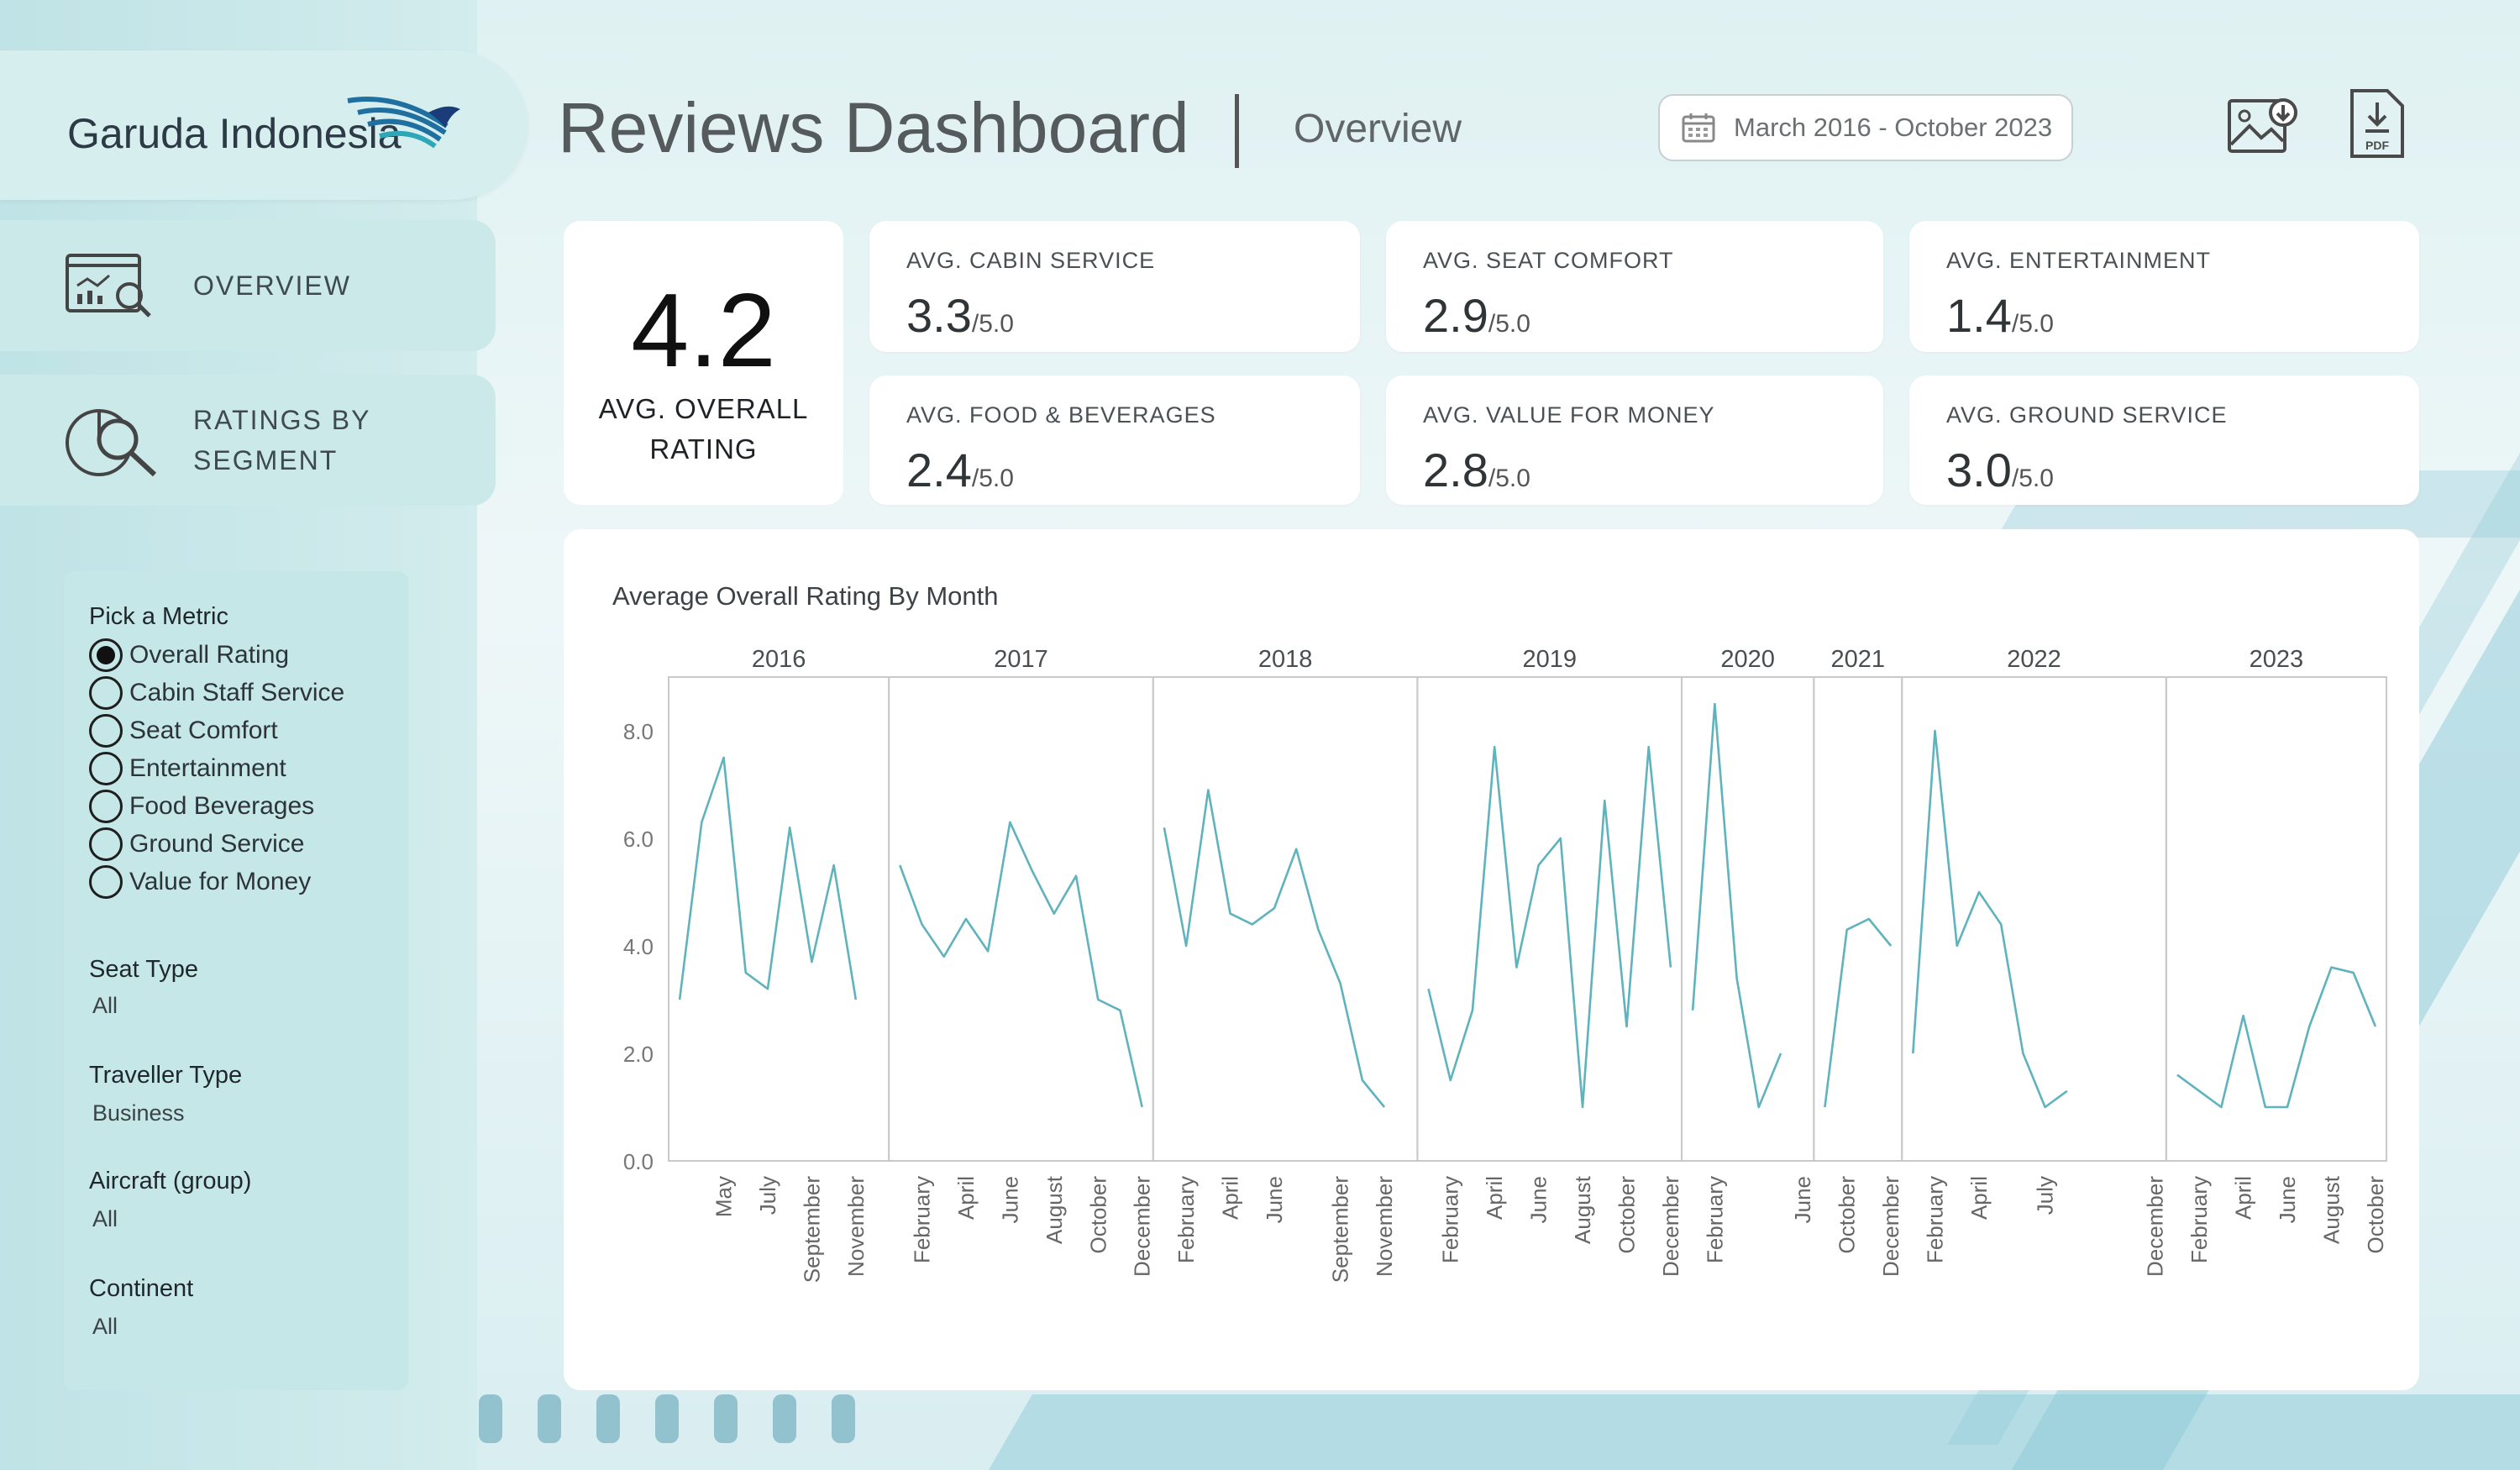  What do you see at coordinates (2045, 1195) in the screenshot?
I see `month-label: July` at bounding box center [2045, 1195].